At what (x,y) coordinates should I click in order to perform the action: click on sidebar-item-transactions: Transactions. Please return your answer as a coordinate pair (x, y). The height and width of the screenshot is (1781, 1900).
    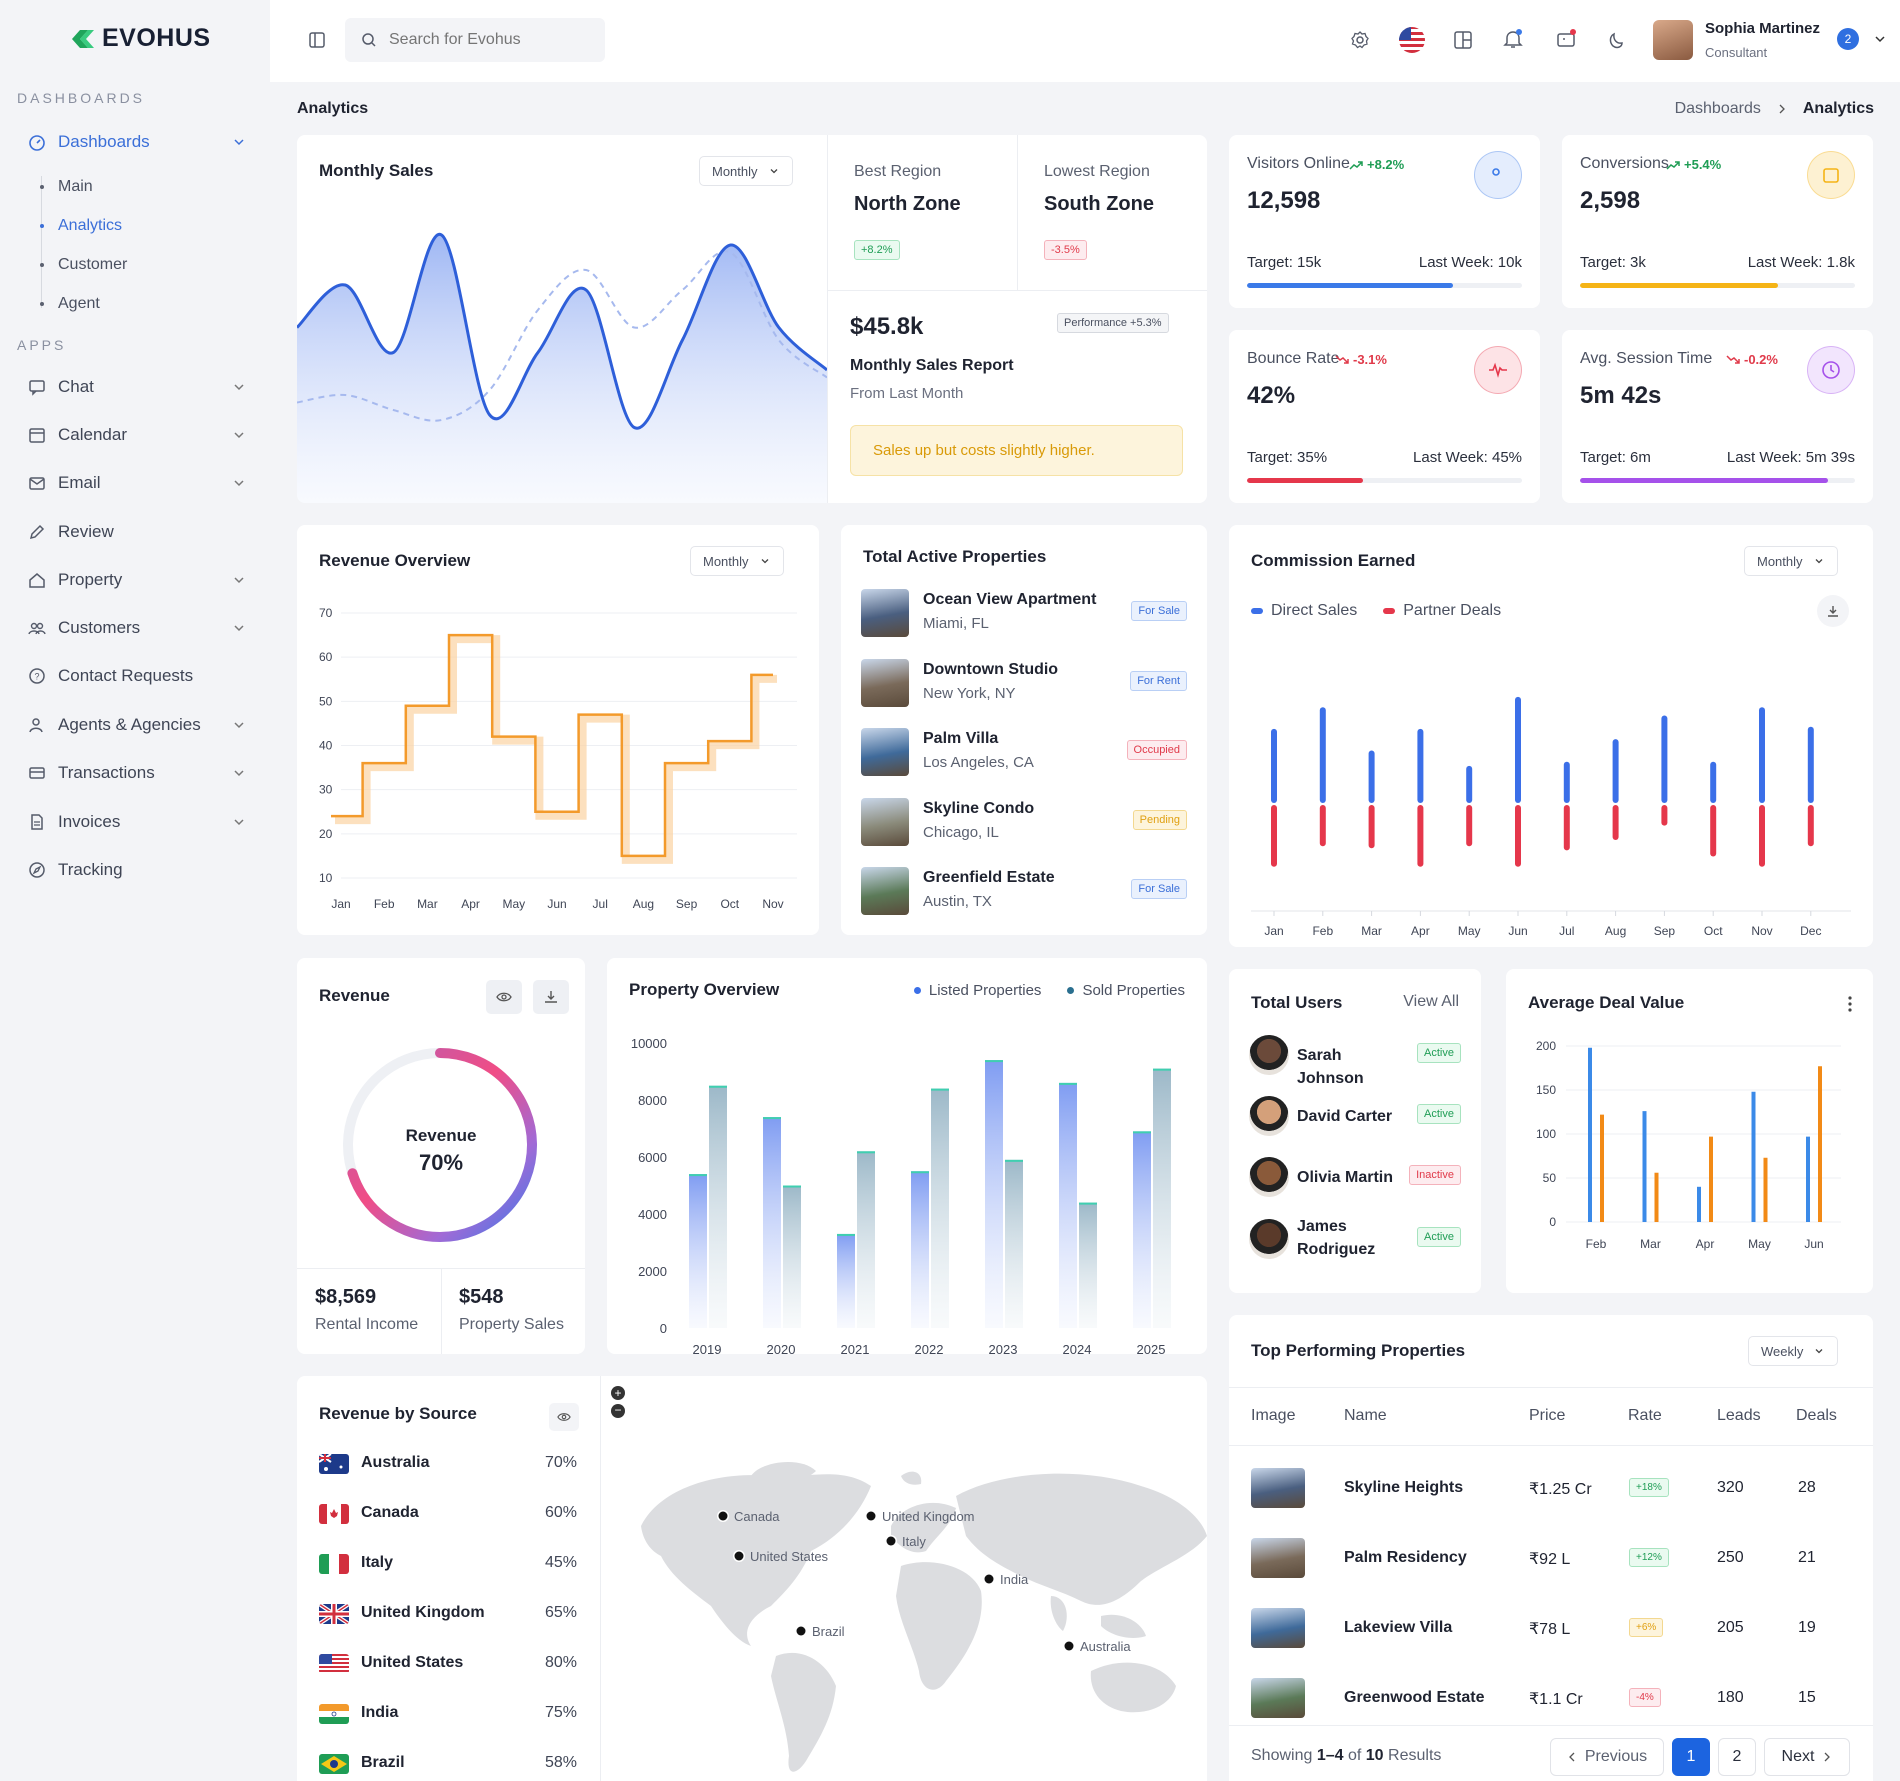
    Looking at the image, I should click on (137, 773).